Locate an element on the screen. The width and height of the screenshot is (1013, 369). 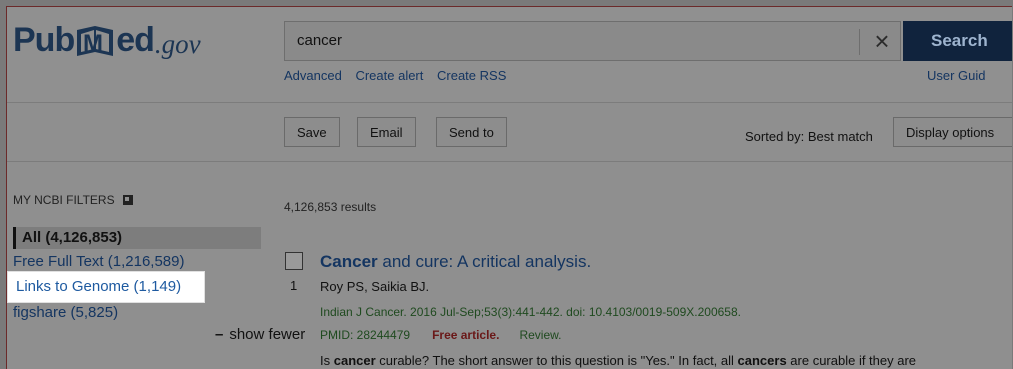
pubmed-logo: Pub M ed .gov is located at coordinates (107, 40).